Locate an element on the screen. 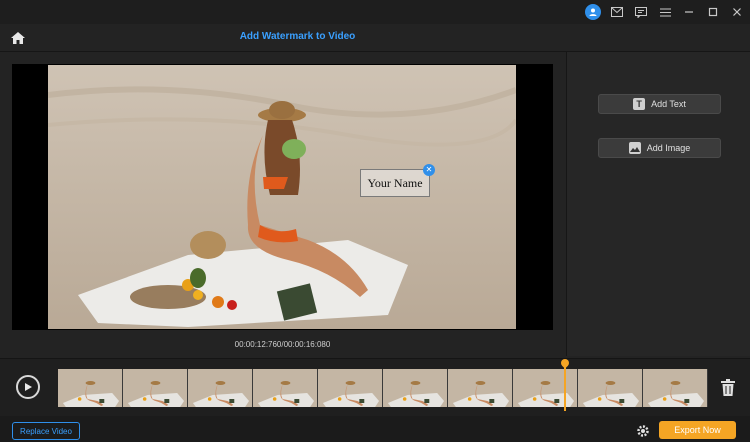 Image resolution: width=750 pixels, height=442 pixels. playback-timecode: 00:00:12:760/00:00:16:080 is located at coordinates (282, 344).